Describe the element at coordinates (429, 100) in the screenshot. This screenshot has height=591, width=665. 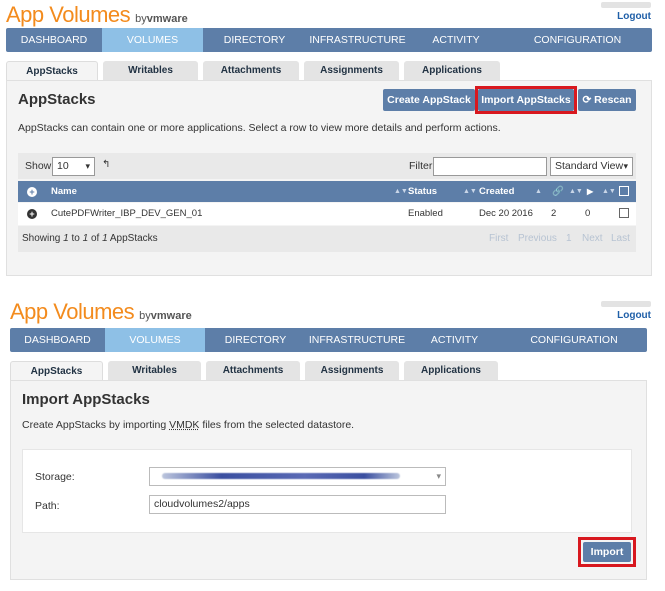
I see `create-appstack-button: Create AppStack` at that location.